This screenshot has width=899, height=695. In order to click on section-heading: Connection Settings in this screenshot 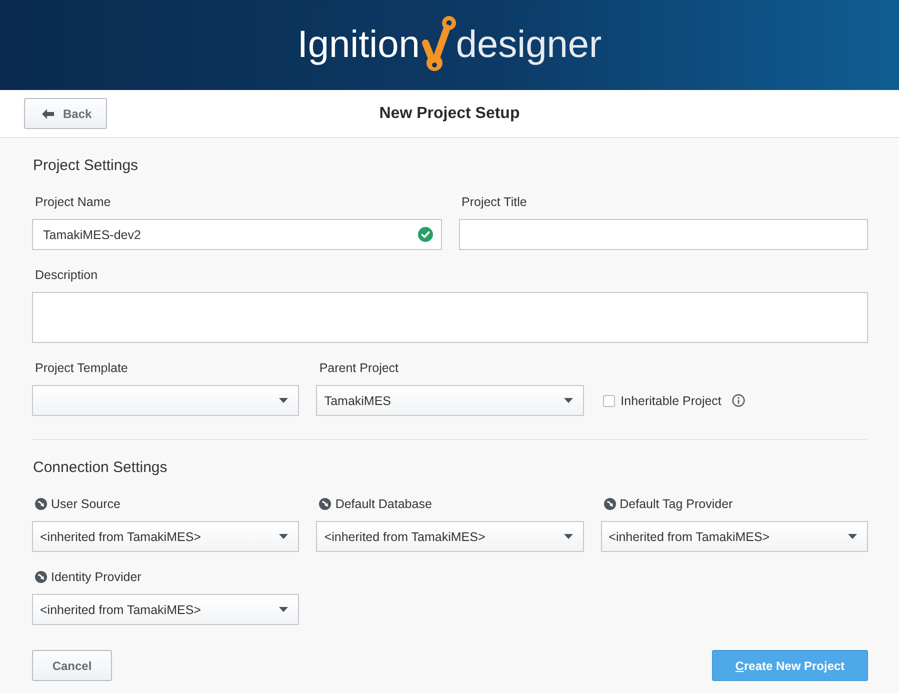, I will do `click(100, 468)`.